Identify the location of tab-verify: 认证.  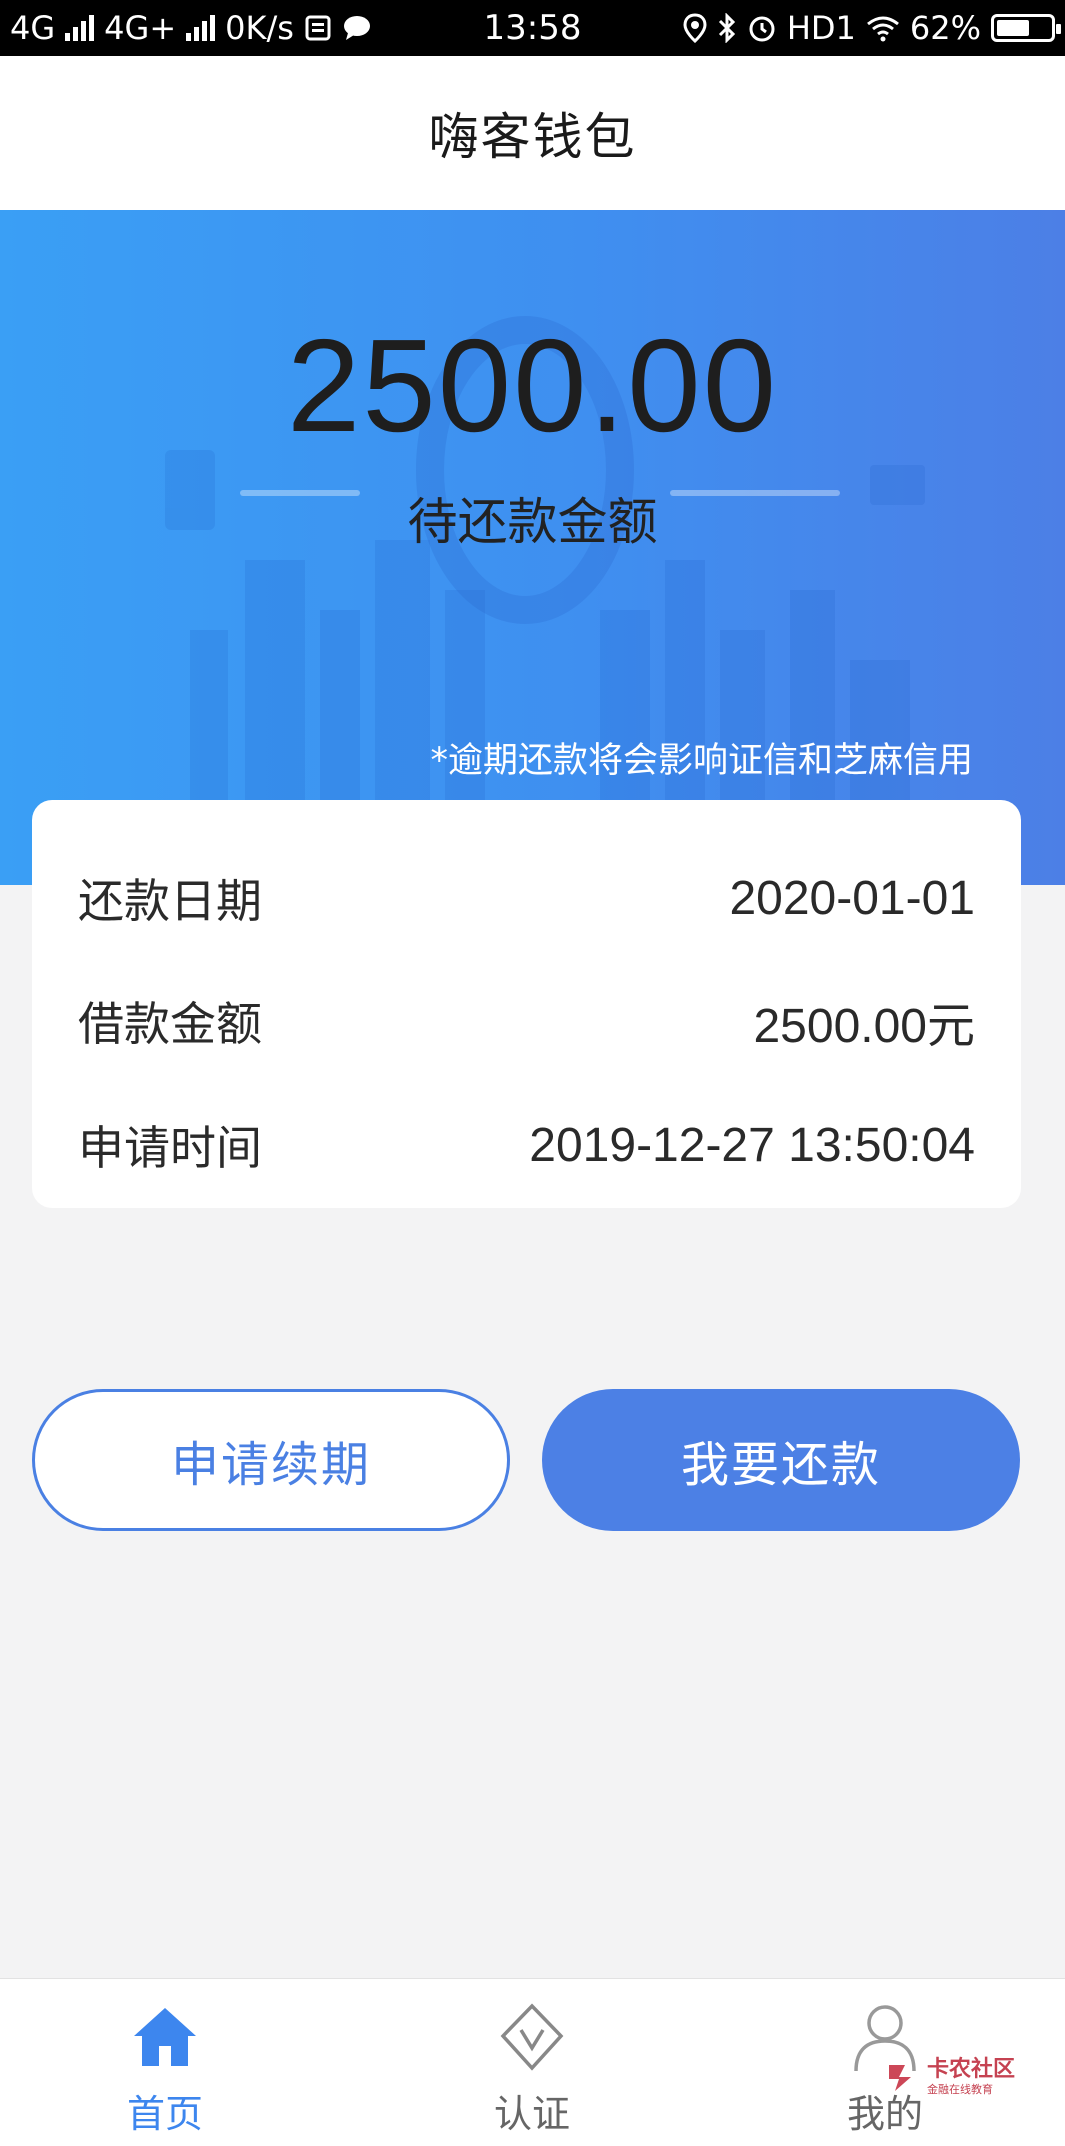
(532, 2062).